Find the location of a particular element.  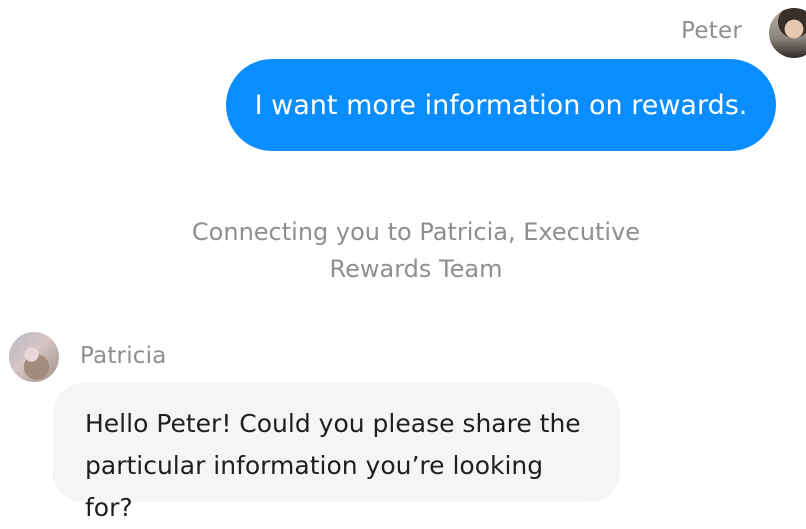

sender-name-peter: Peter is located at coordinates (711, 31).